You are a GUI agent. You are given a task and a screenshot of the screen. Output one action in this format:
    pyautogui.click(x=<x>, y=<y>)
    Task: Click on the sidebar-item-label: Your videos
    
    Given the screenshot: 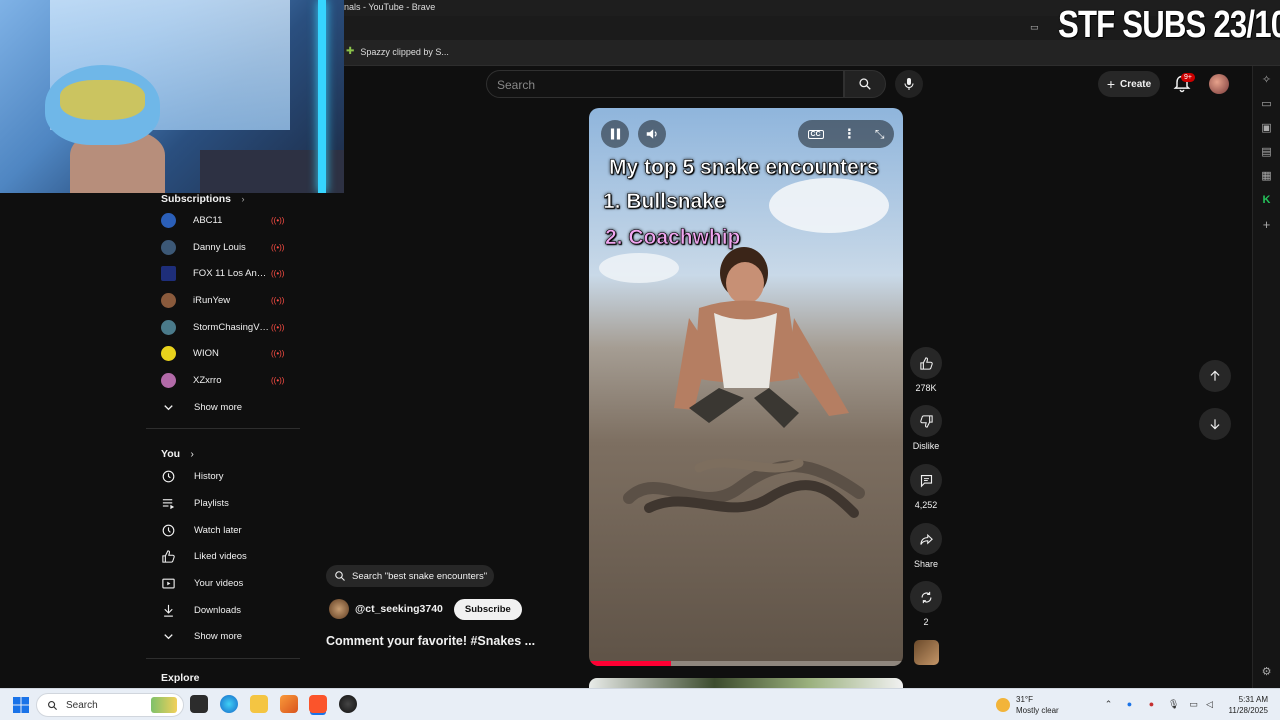 What is the action you would take?
    pyautogui.click(x=219, y=583)
    